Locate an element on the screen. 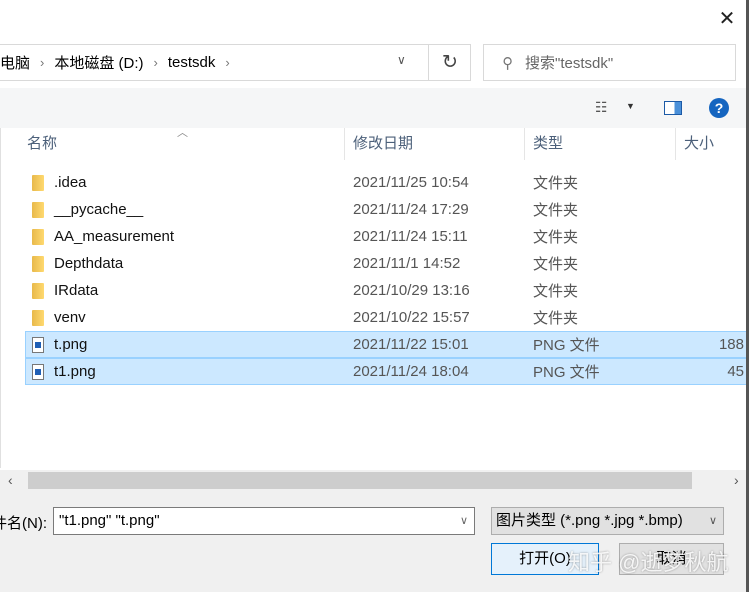 The image size is (749, 592). search-input: ⚲ 搜索"testsdk" is located at coordinates (609, 62).